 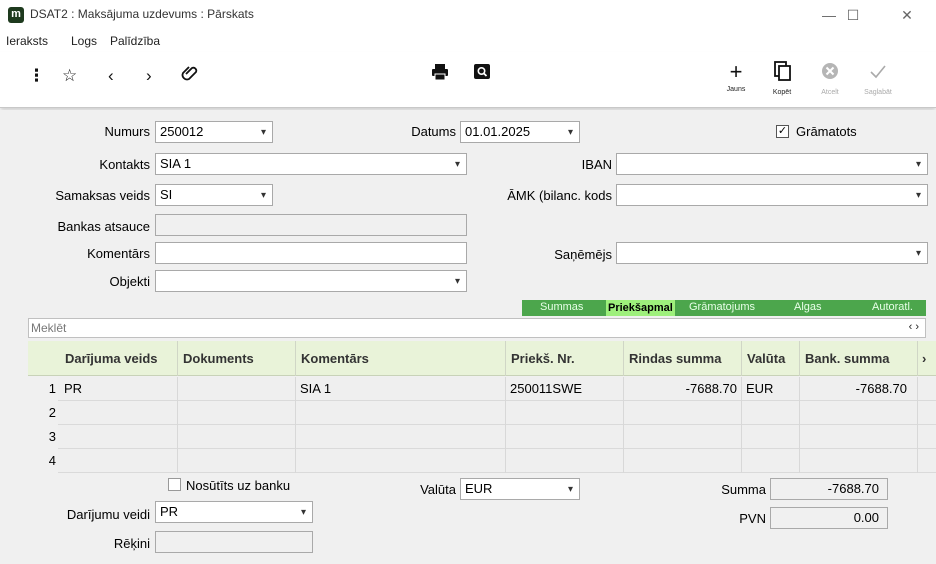 I want to click on table-row: 4, so click(x=482, y=461).